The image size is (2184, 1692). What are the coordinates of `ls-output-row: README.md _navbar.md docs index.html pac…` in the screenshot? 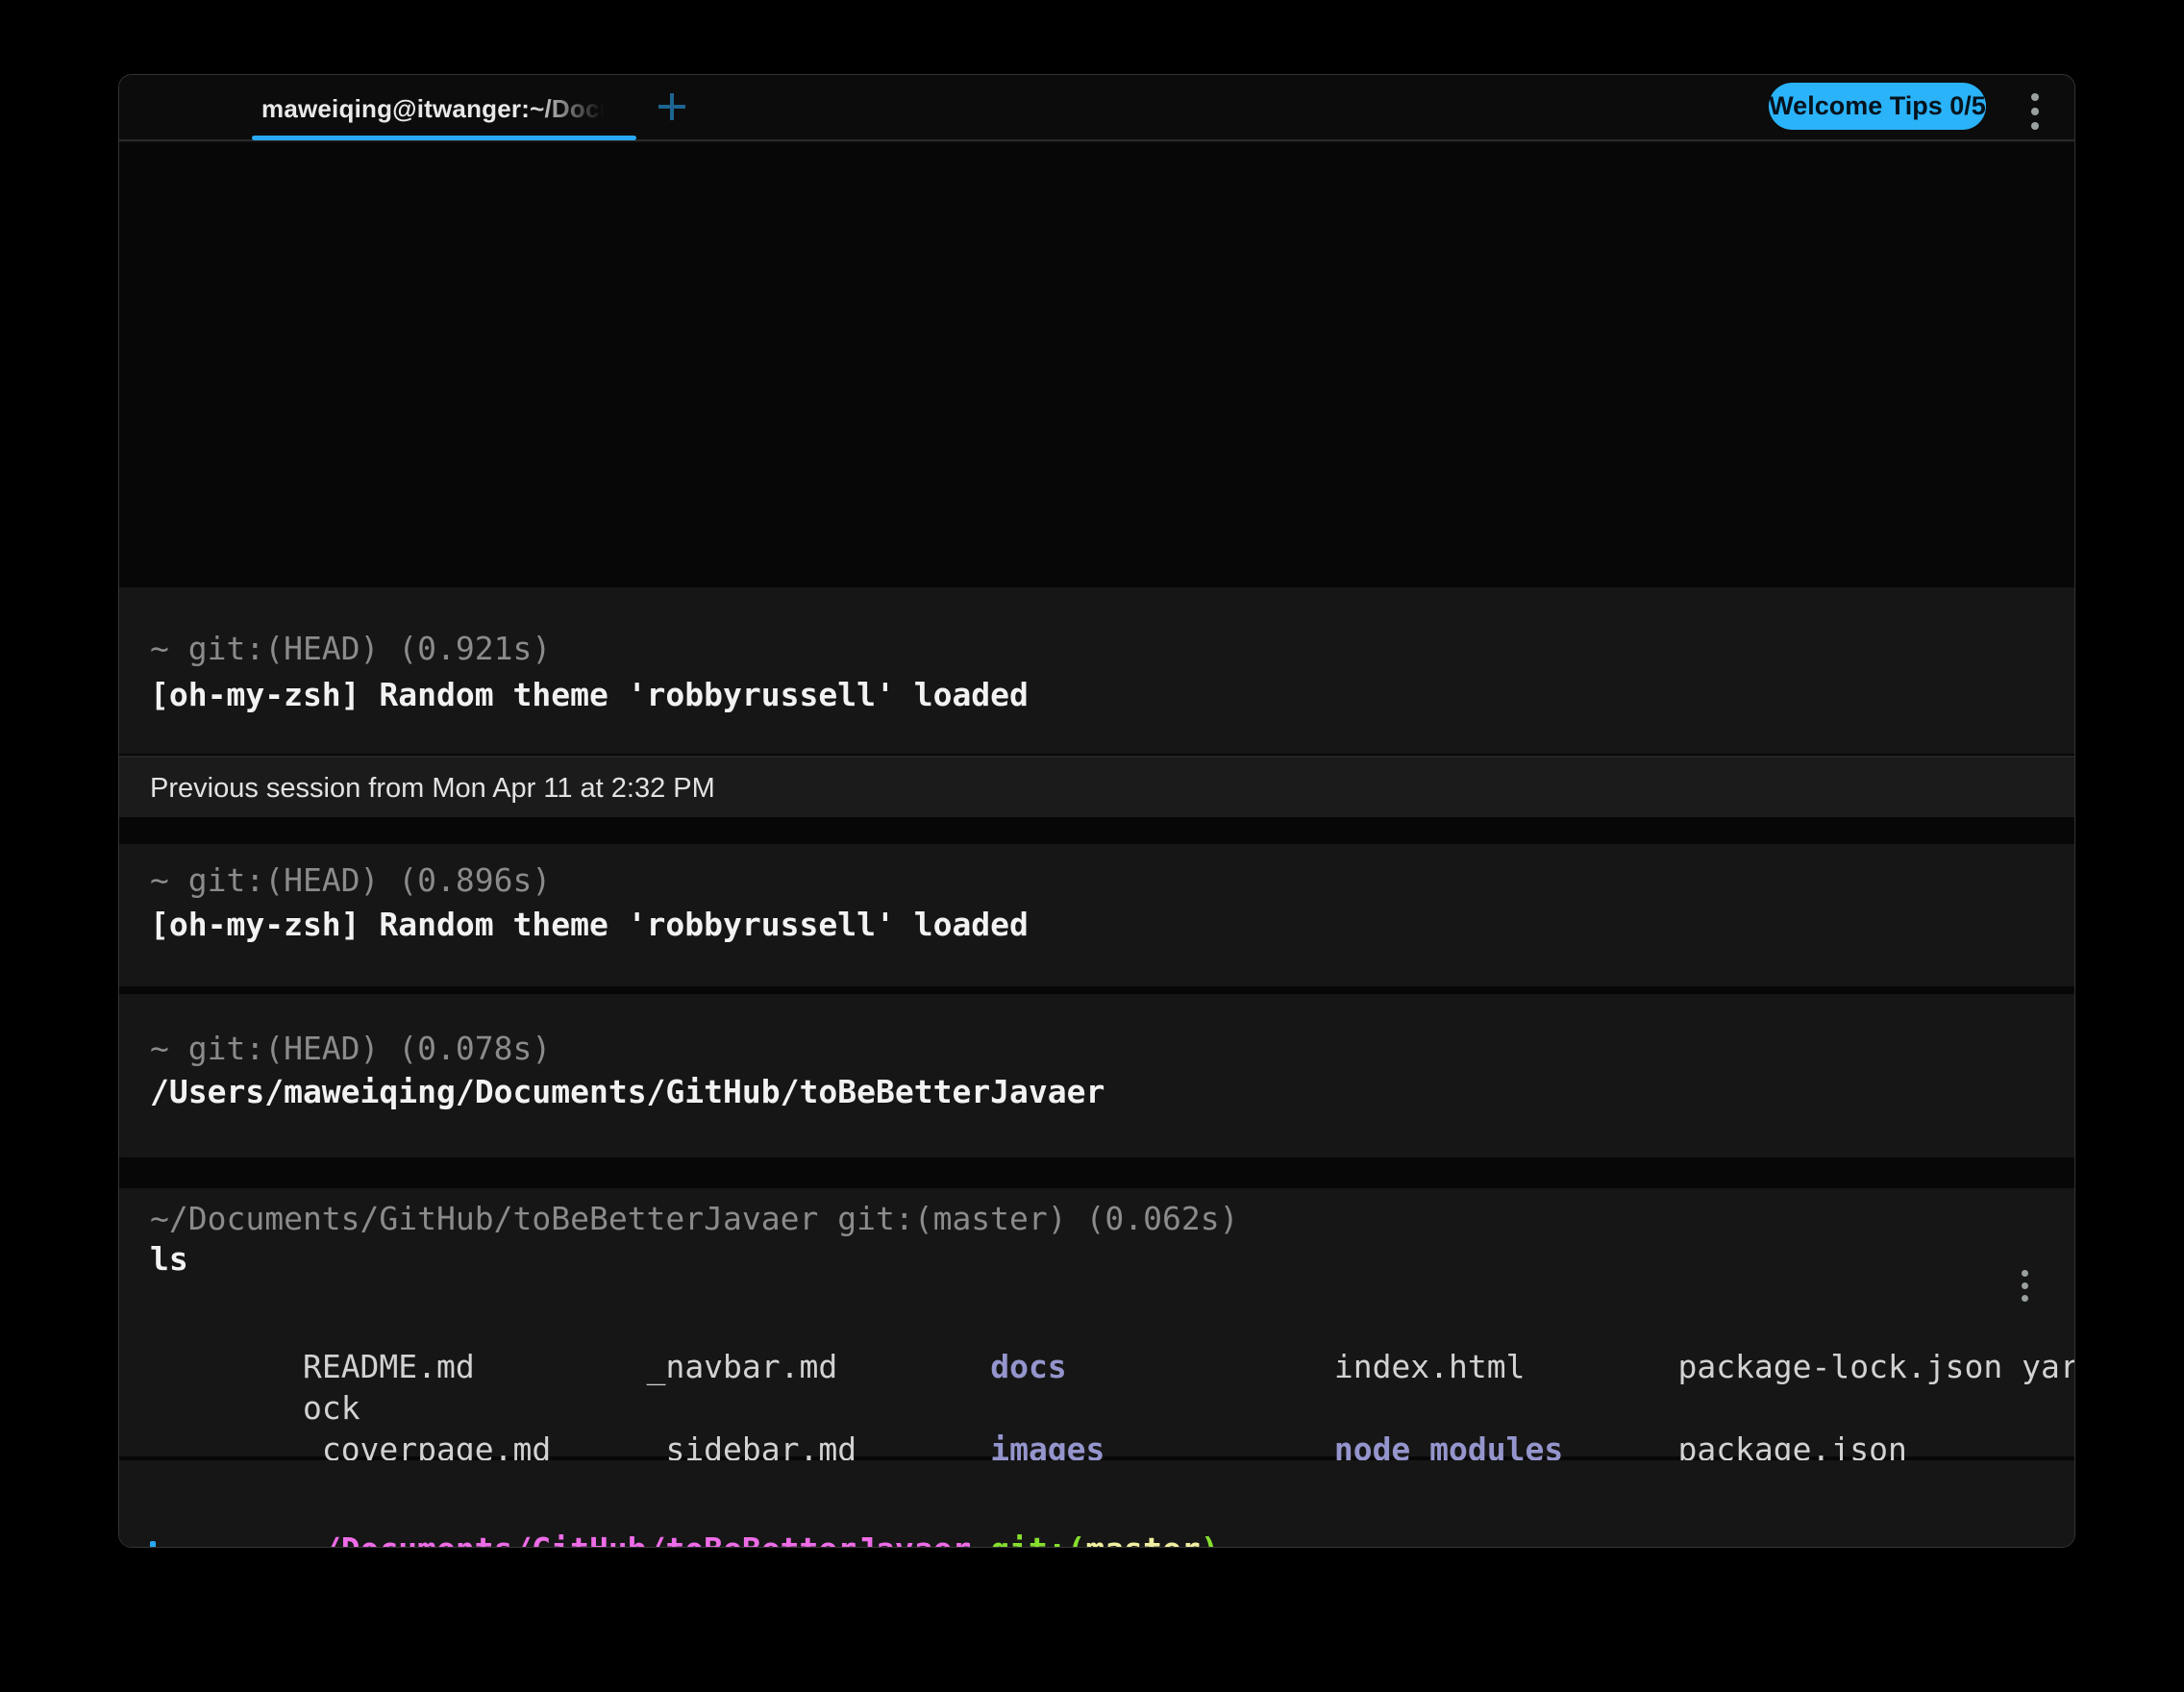 It's located at (1112, 1343).